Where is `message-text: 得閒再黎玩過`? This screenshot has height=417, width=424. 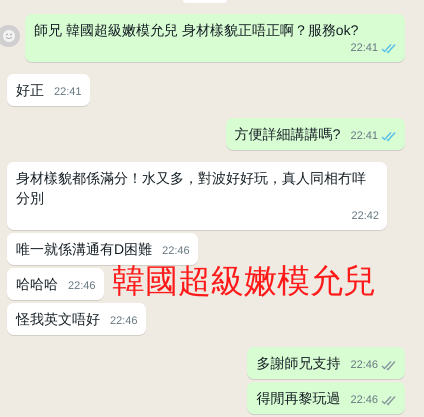
message-text: 得閒再黎玩過 is located at coordinates (298, 398).